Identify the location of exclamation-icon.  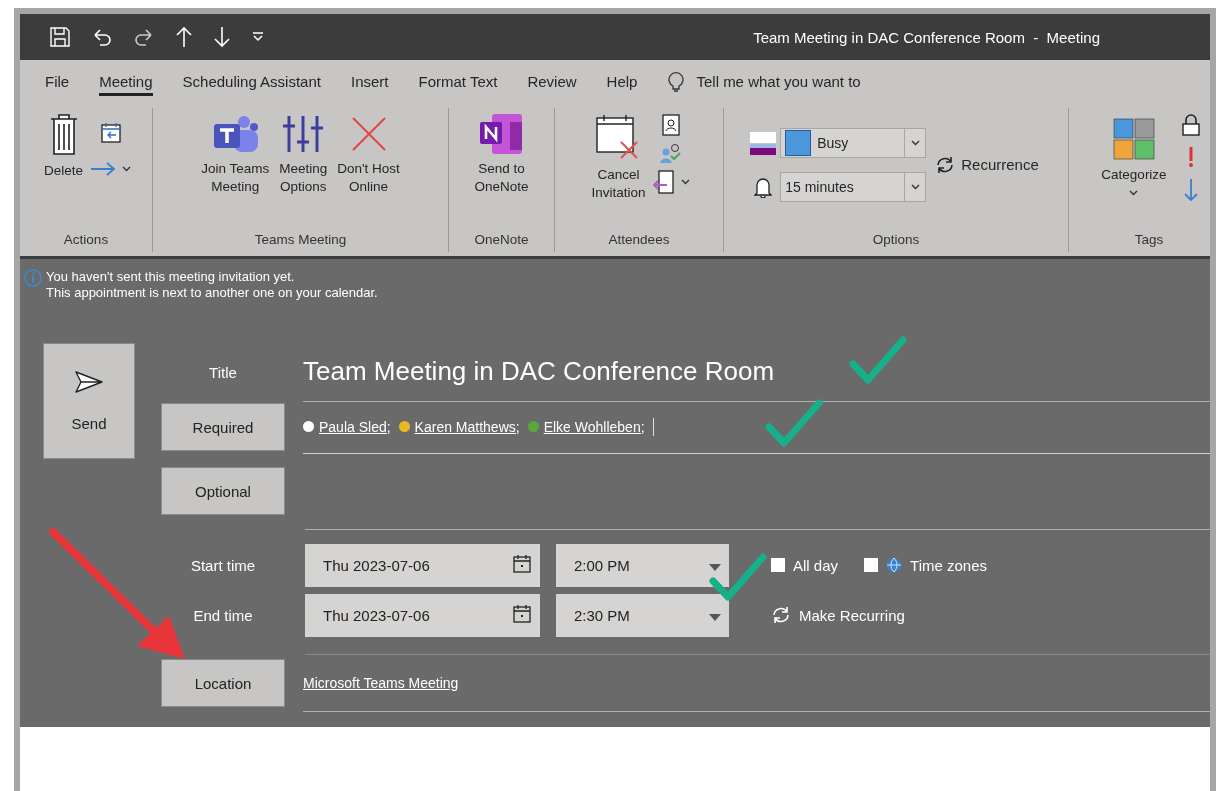
(1190, 157).